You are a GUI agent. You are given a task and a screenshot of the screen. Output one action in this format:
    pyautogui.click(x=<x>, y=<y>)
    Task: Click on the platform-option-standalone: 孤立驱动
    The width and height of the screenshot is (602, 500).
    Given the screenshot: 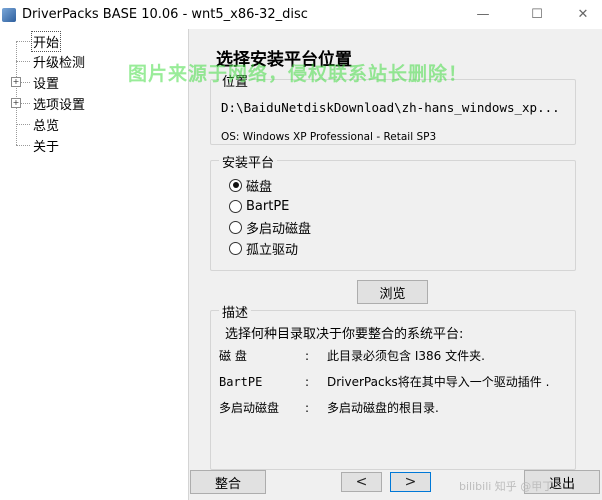 What is the action you would take?
    pyautogui.click(x=263, y=248)
    